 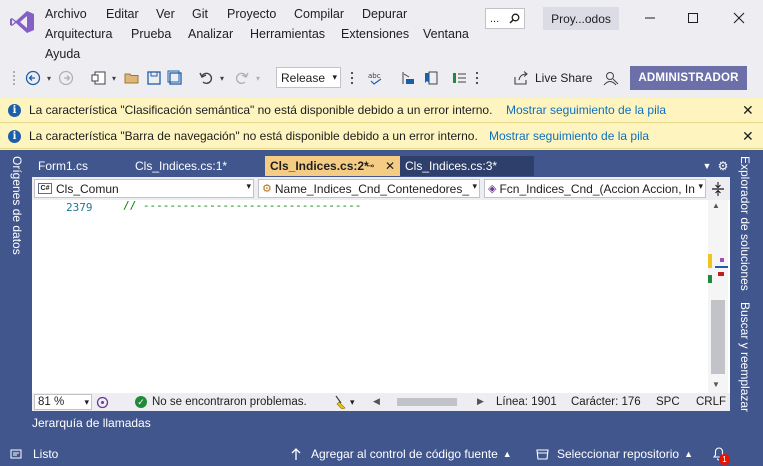 I want to click on check-icon: ✓, so click(x=141, y=402).